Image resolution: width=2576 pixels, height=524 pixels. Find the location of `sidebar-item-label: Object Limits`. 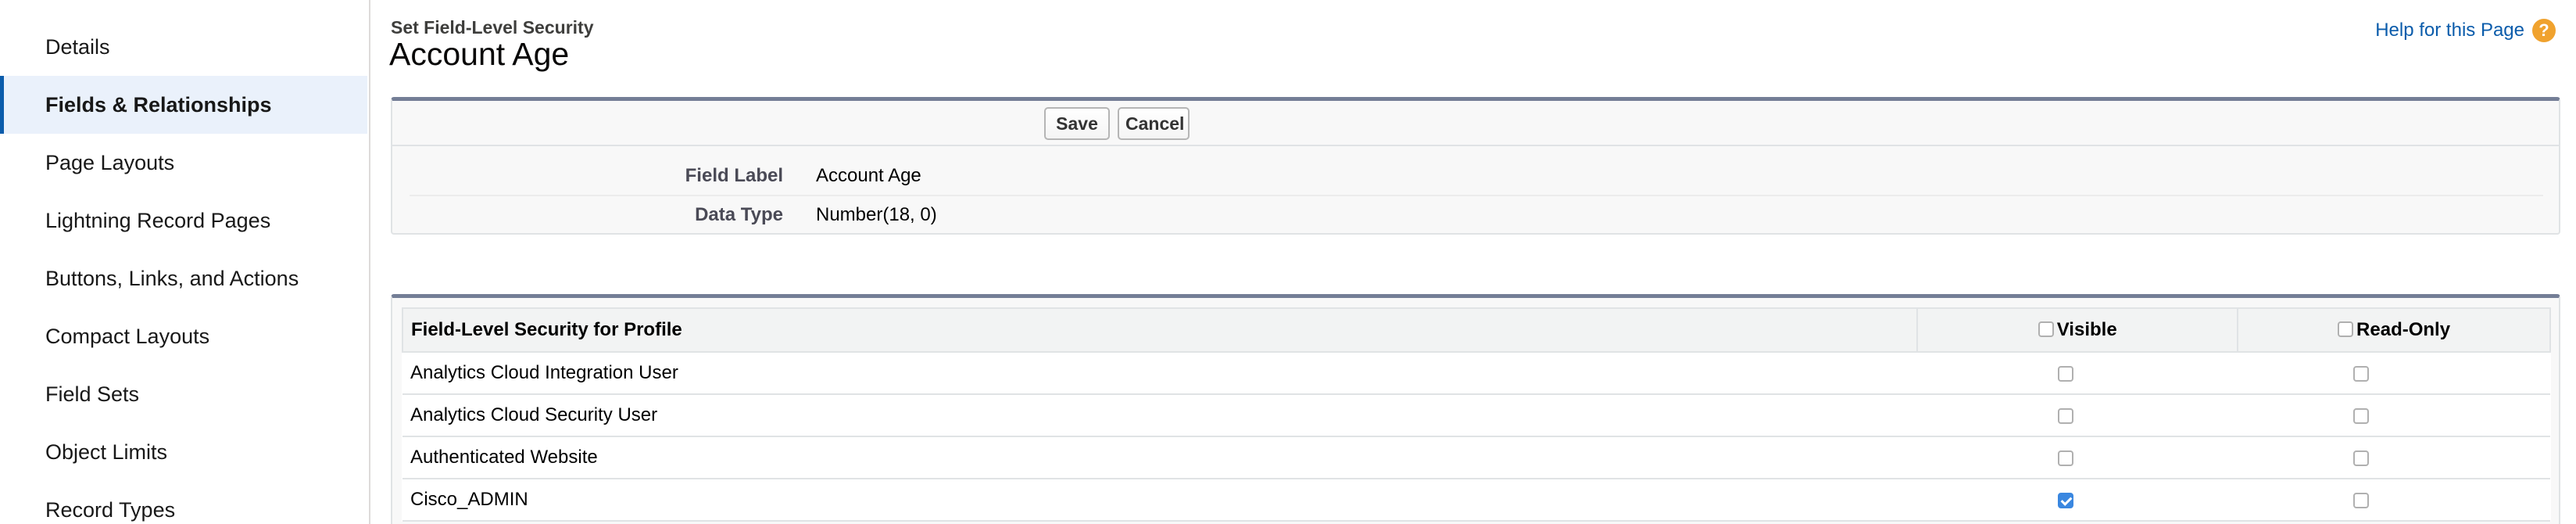

sidebar-item-label: Object Limits is located at coordinates (106, 452).